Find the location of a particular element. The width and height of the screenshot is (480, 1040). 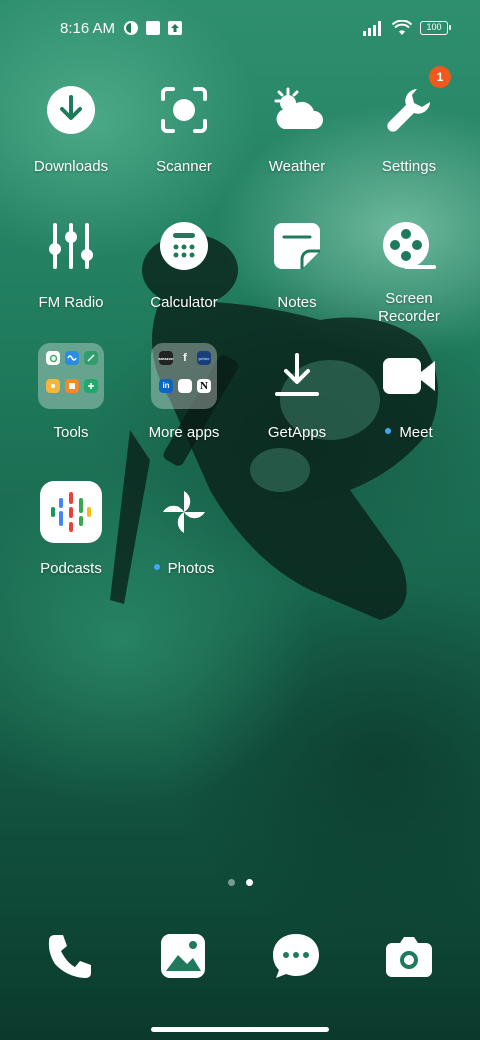

app-screen-recorder: Screen Recorder is located at coordinates (409, 270).